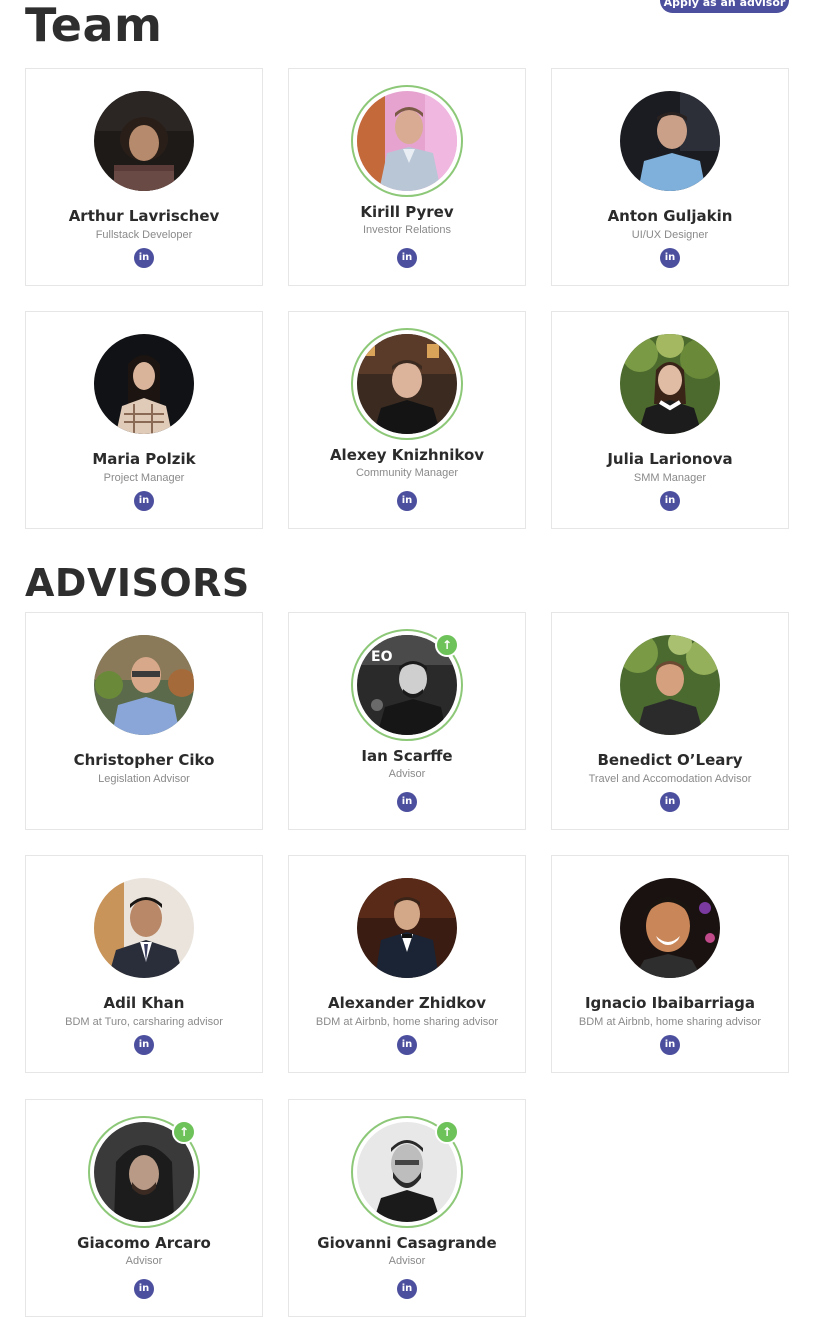  I want to click on advisor-role: BDM at Turo, carsharing advisor, so click(144, 1022).